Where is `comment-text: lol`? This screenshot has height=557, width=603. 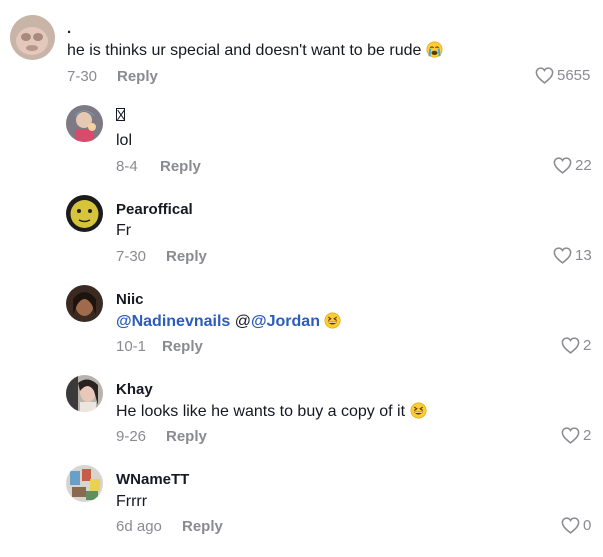
comment-text: lol is located at coordinates (124, 140).